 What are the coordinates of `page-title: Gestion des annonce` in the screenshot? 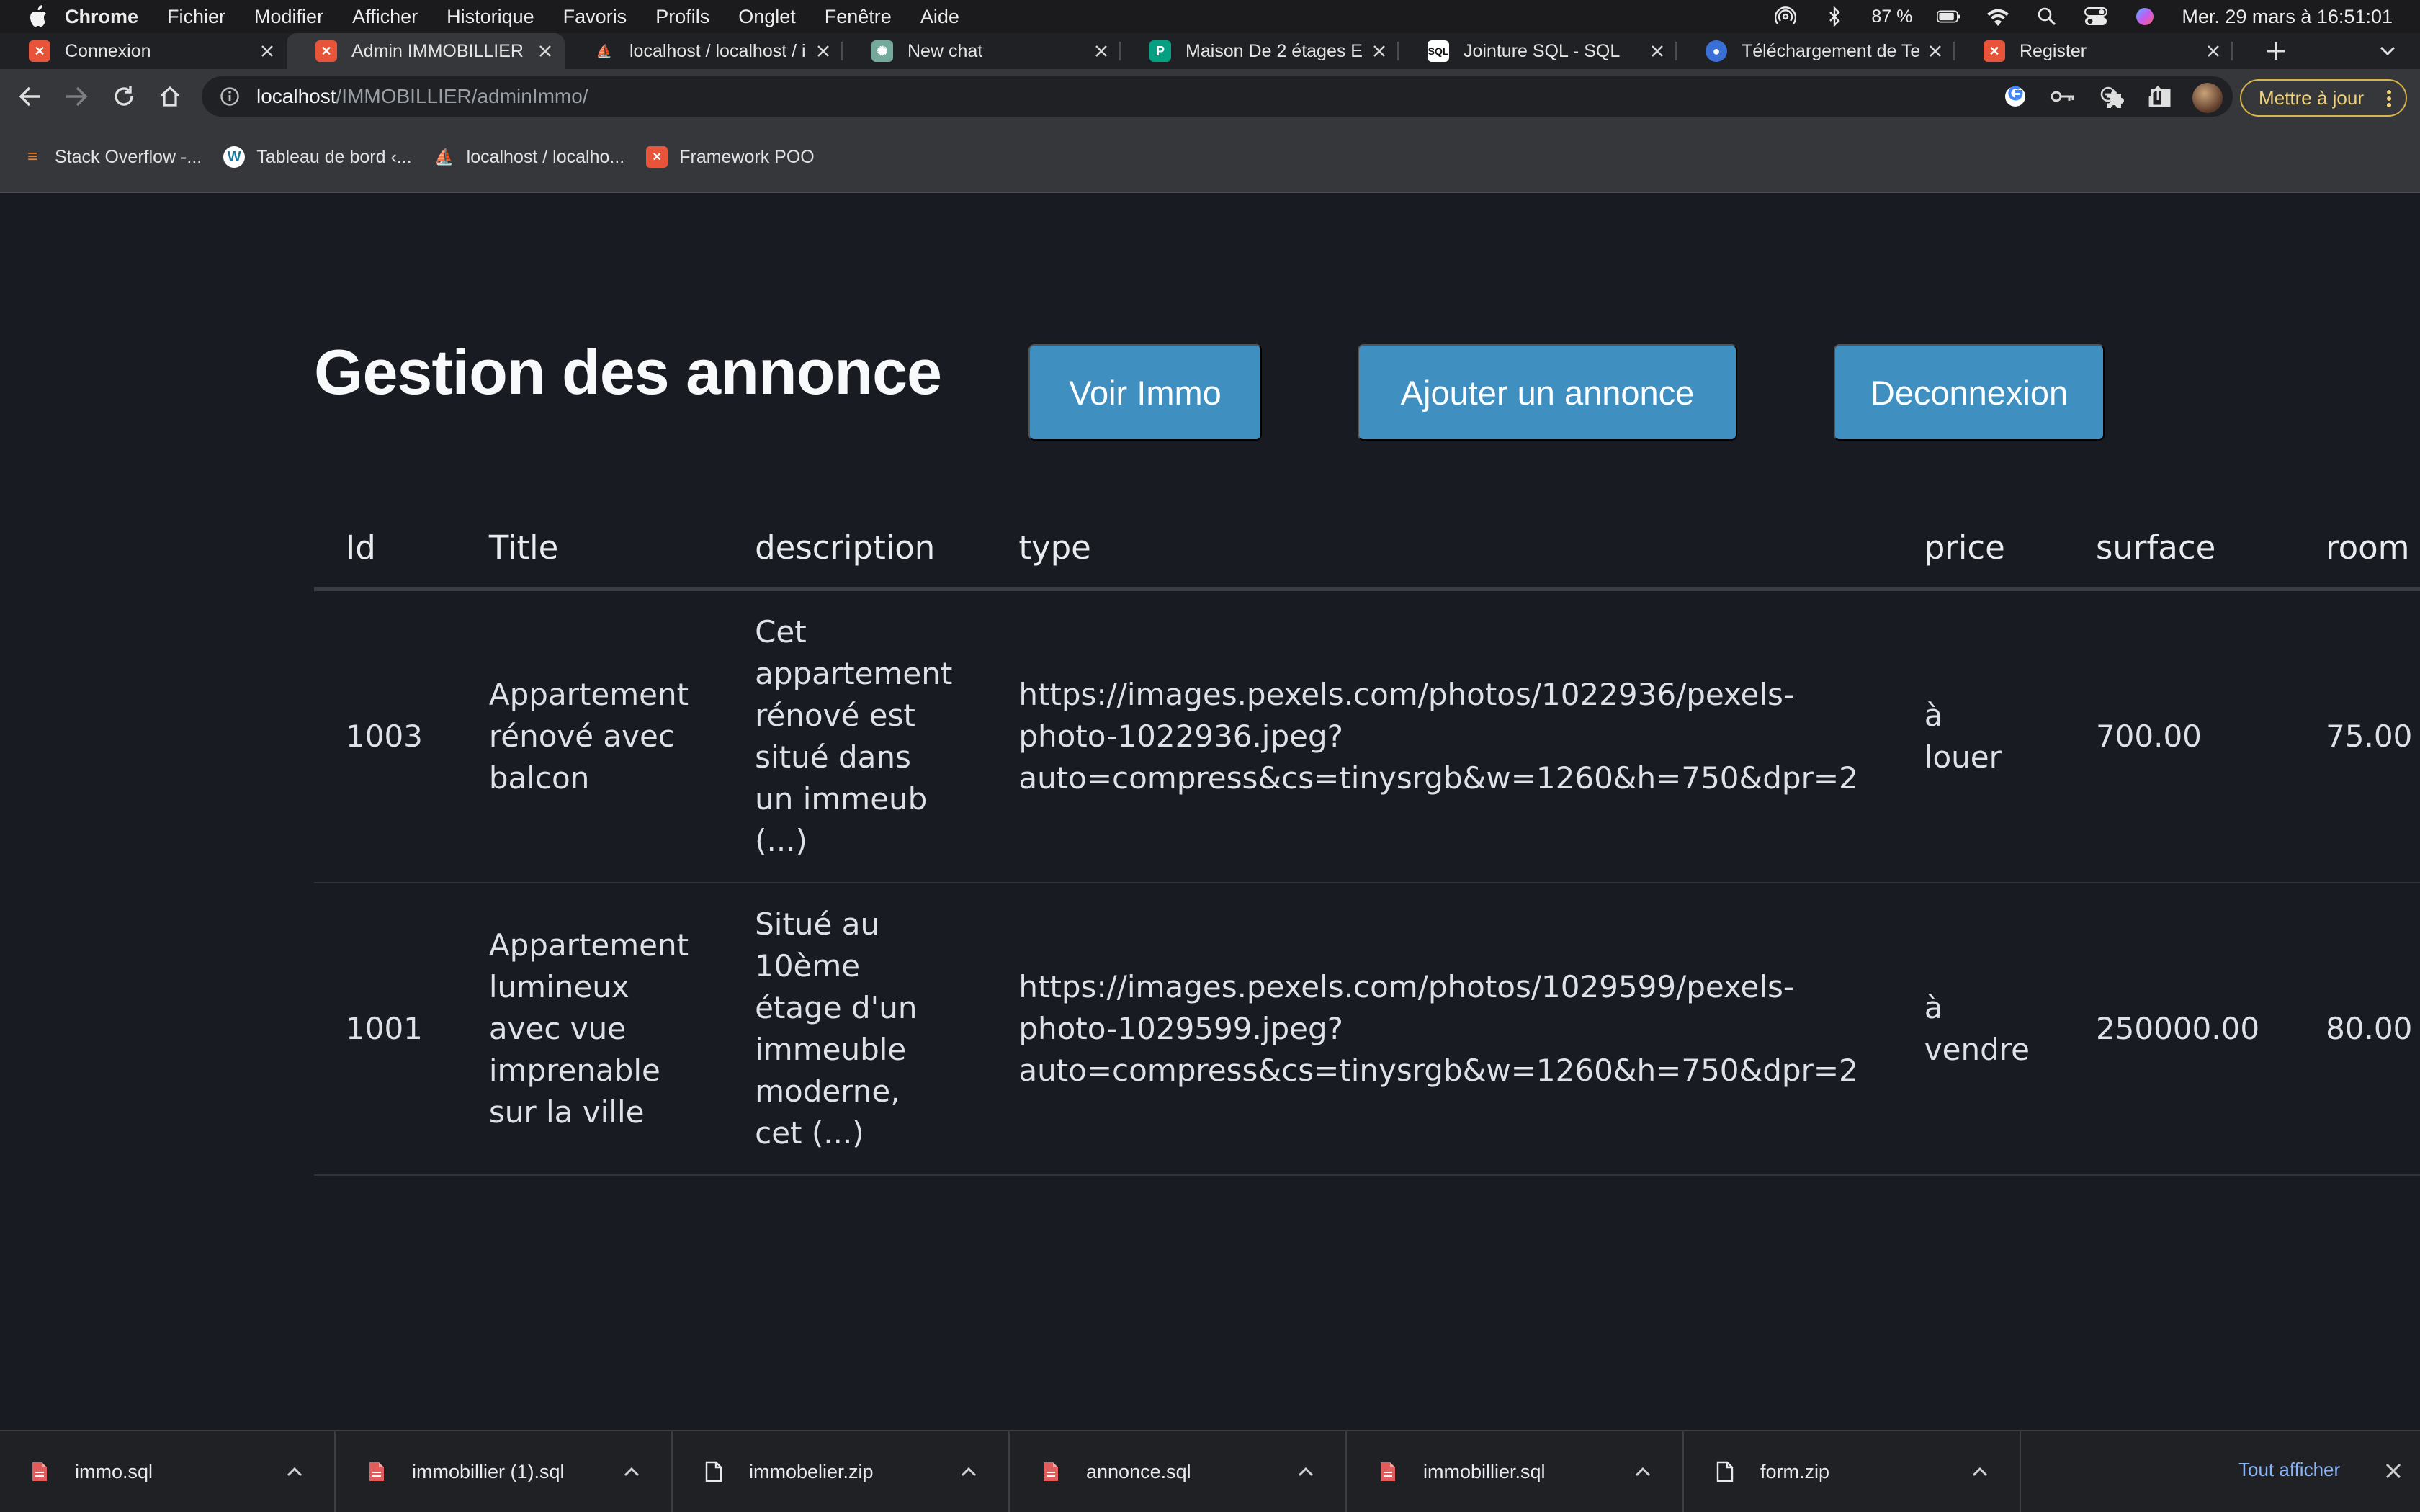 It's located at (628, 372).